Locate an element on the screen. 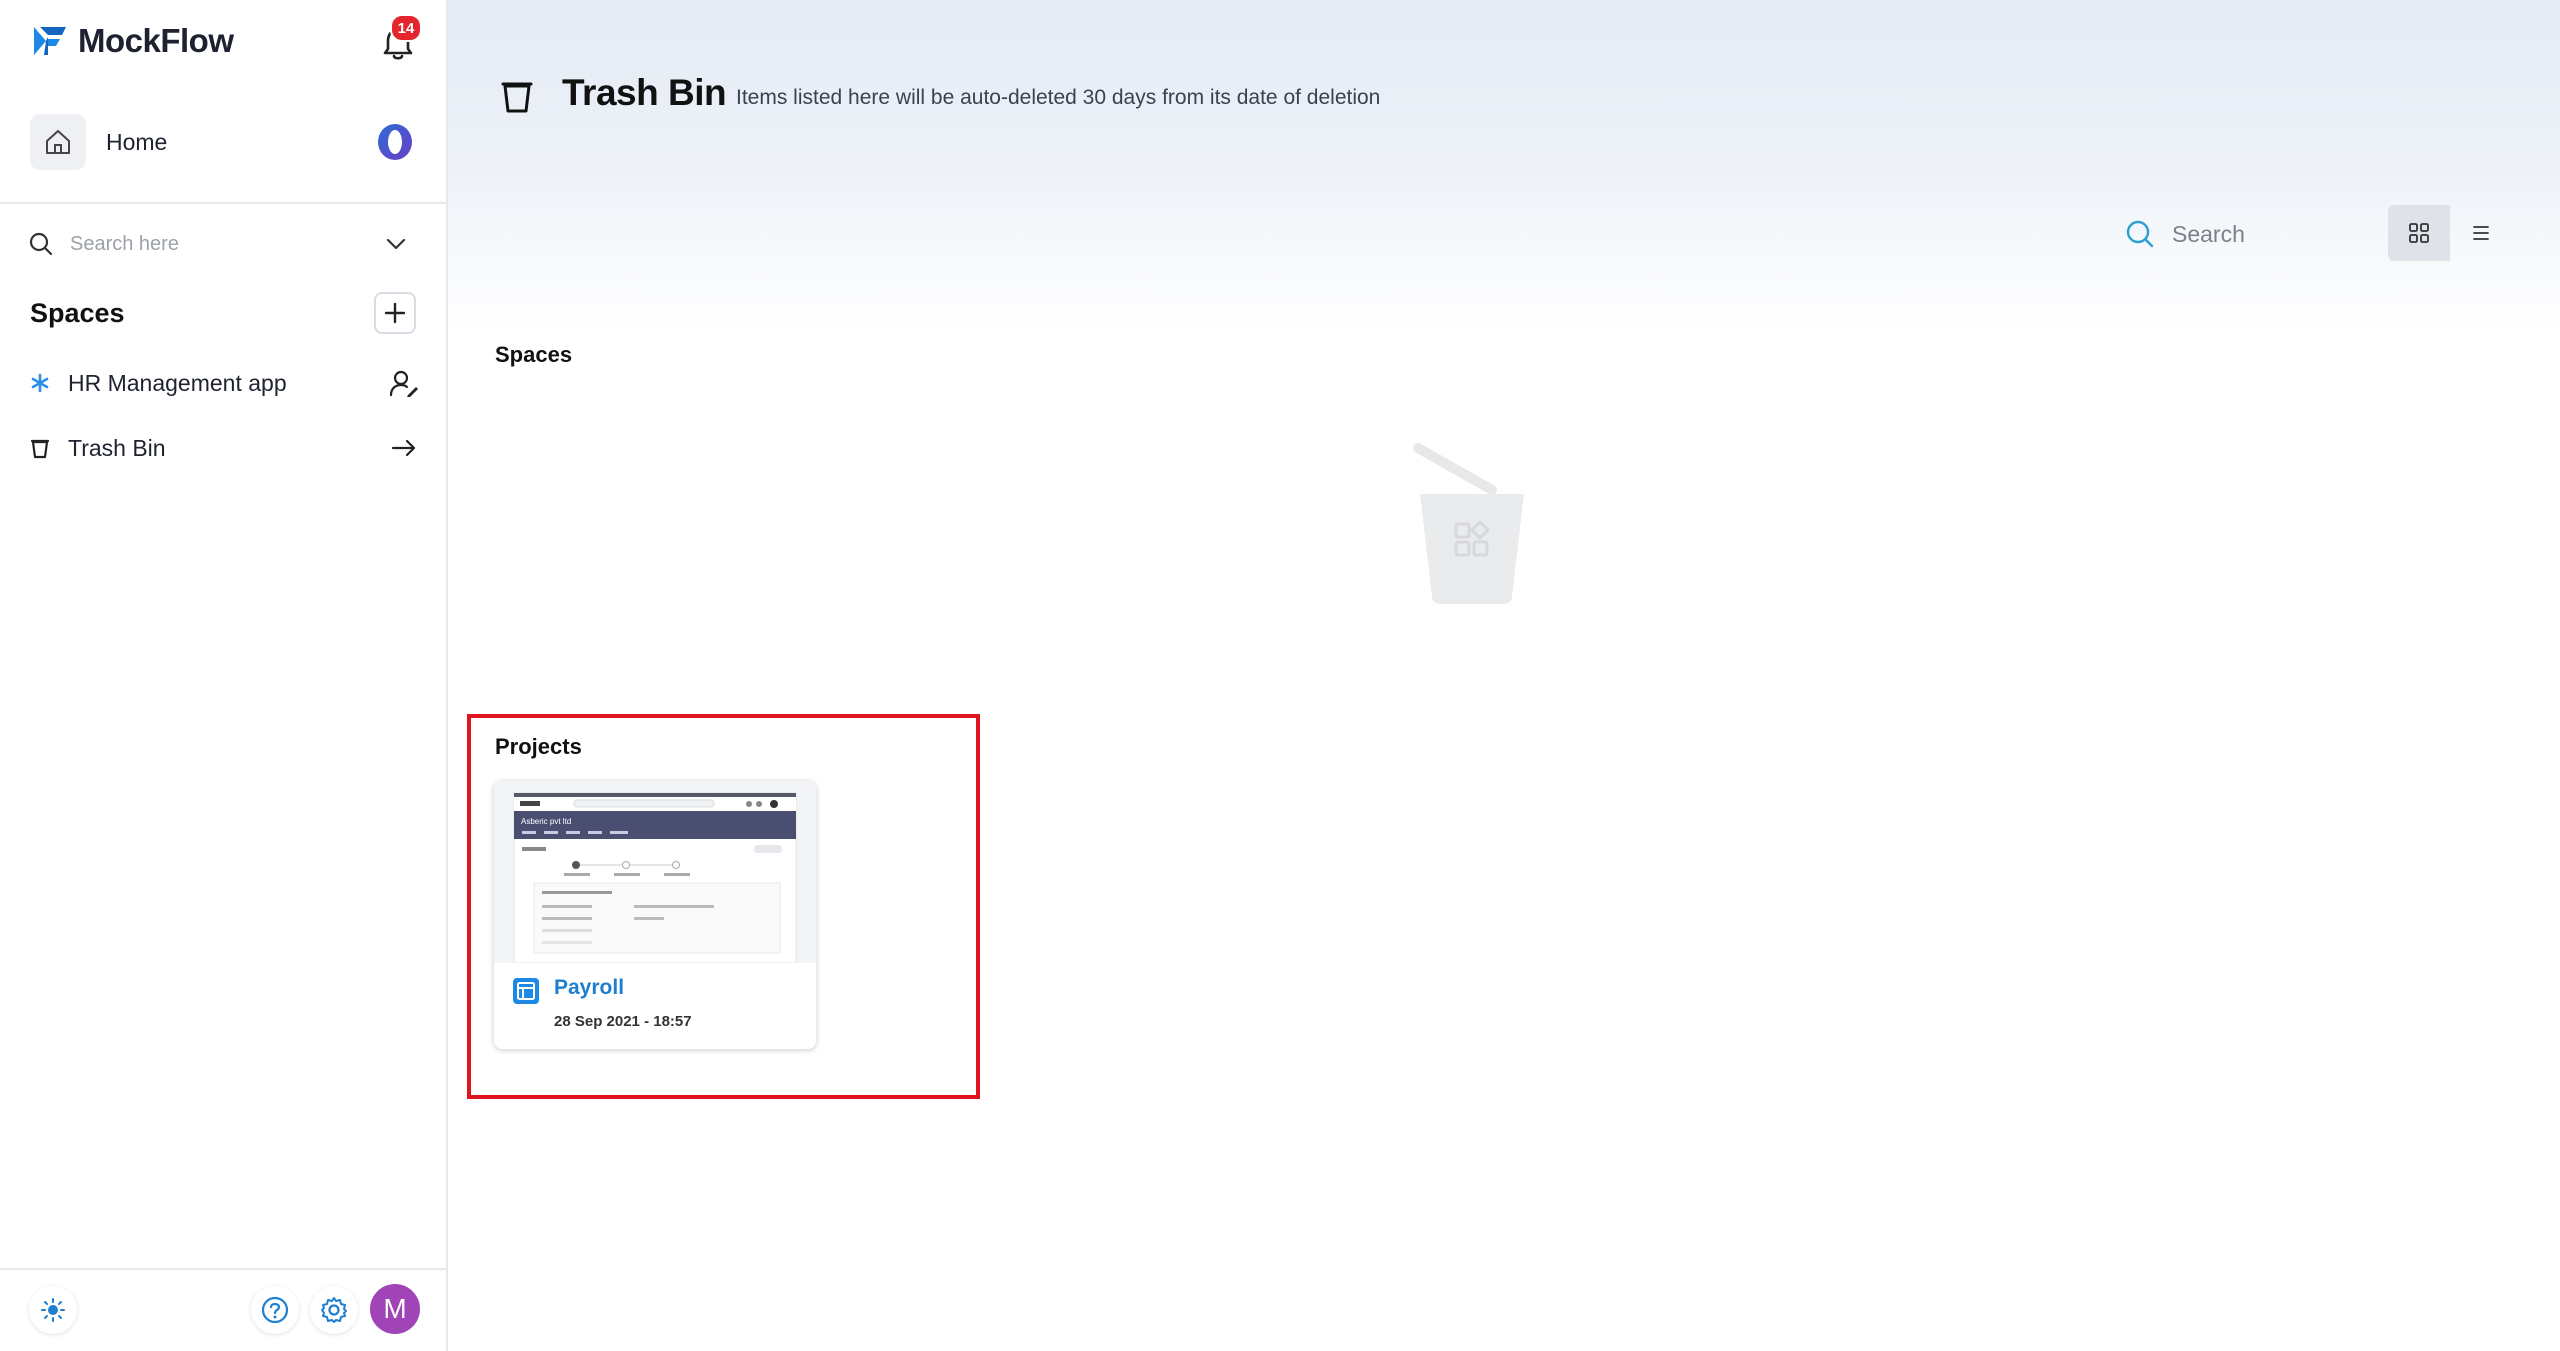 This screenshot has height=1351, width=2560. grid-view-button is located at coordinates (2419, 233).